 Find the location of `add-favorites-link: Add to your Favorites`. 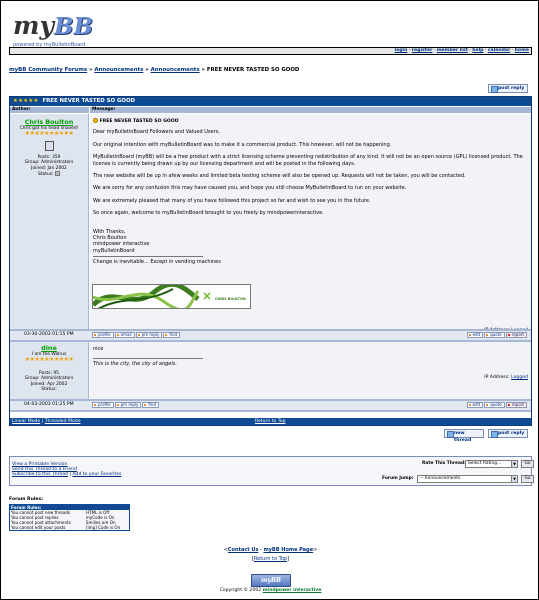

add-favorites-link: Add to your Favorites is located at coordinates (96, 474).